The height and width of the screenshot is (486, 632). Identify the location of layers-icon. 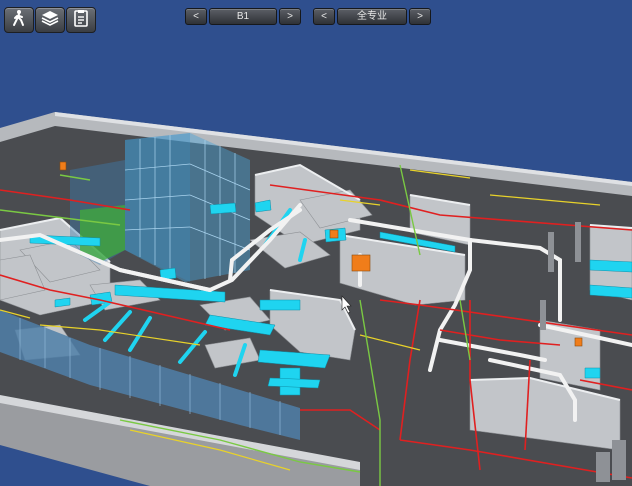
(50, 20).